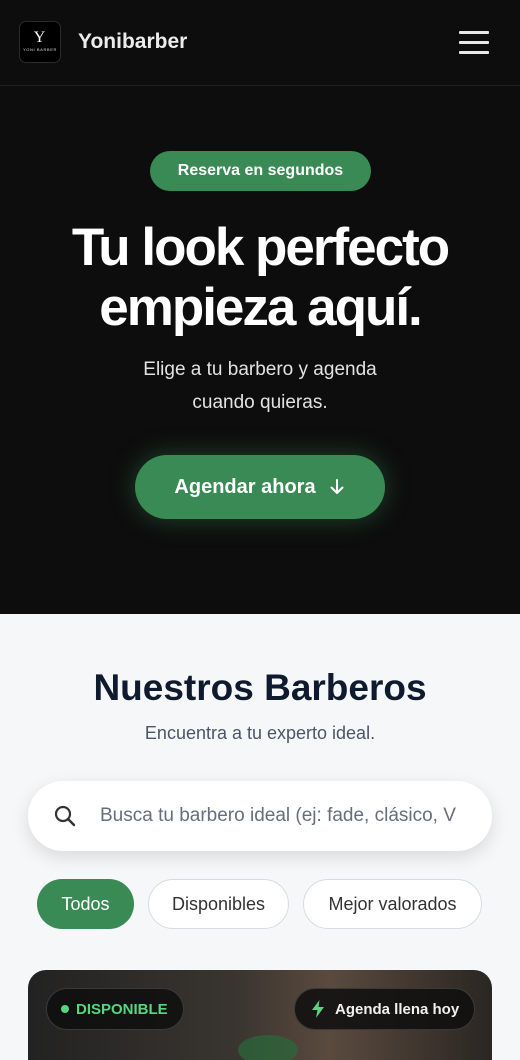 This screenshot has height=1060, width=520. What do you see at coordinates (40, 49) in the screenshot?
I see `logo-text: YONI BARBER` at bounding box center [40, 49].